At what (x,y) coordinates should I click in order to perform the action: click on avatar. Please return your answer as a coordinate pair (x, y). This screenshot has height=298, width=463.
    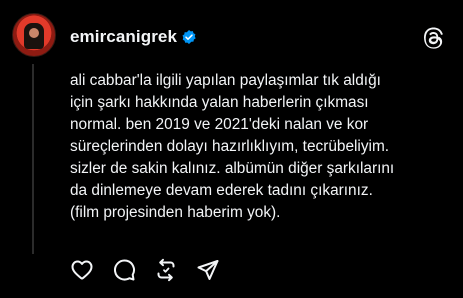
    Looking at the image, I should click on (34, 35).